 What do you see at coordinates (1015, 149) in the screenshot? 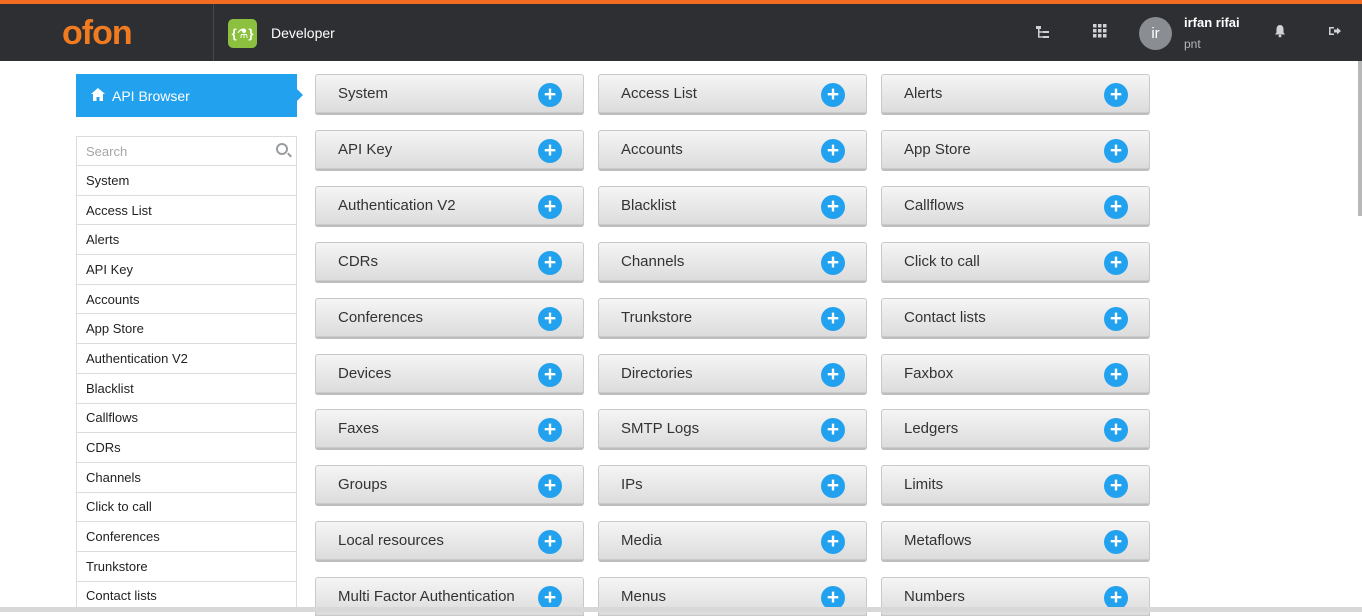
I see `api-card: App Store +` at bounding box center [1015, 149].